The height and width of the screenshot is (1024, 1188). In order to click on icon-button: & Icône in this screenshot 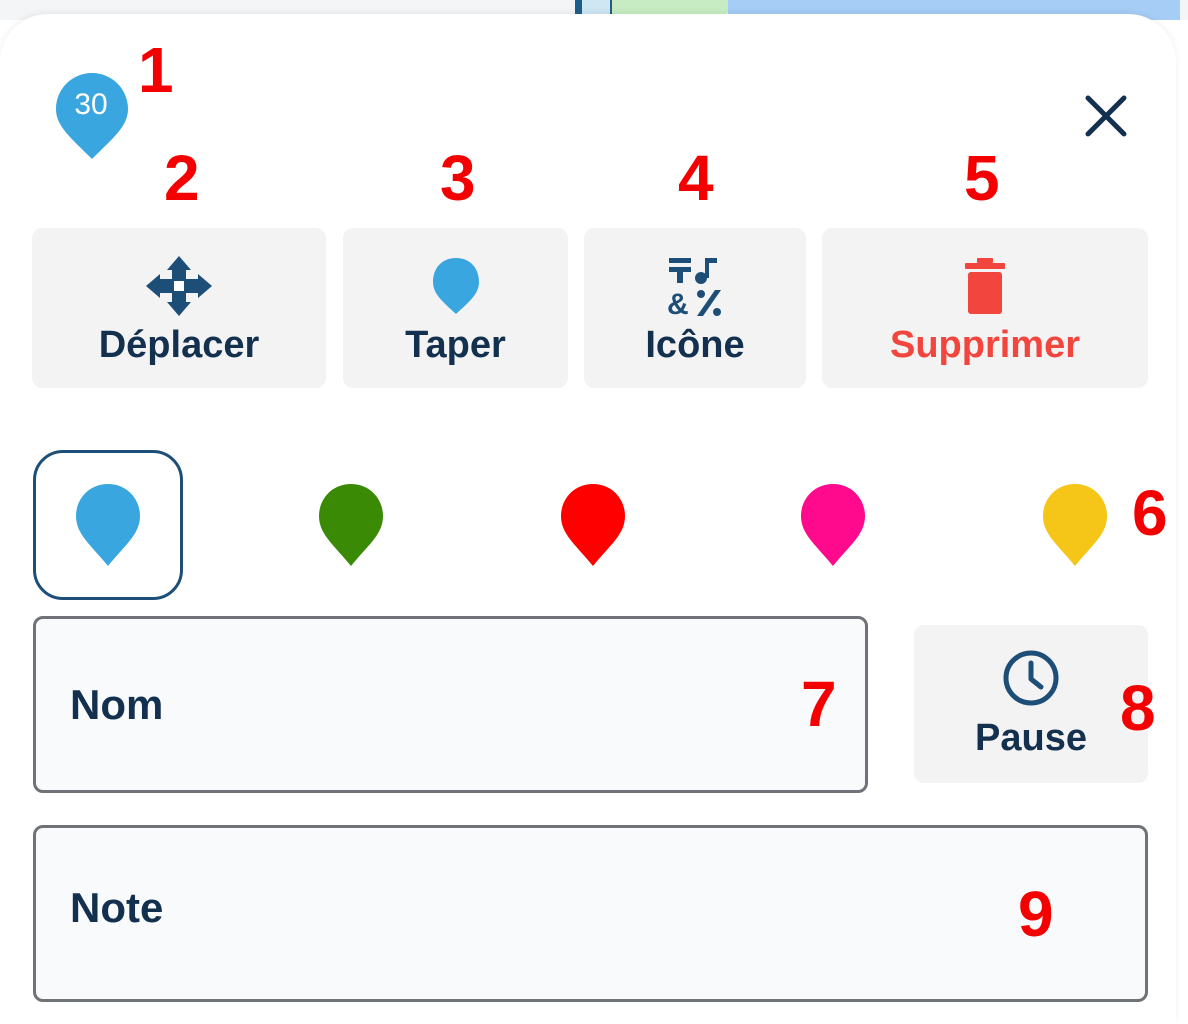, I will do `click(695, 308)`.